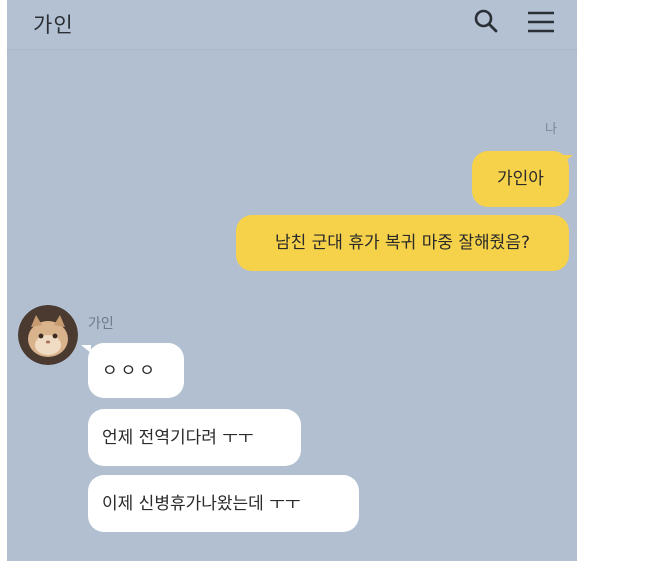  I want to click on outgoing-message: 남친 군대 휴가 복귀 마중 잘해줬음?, so click(402, 243).